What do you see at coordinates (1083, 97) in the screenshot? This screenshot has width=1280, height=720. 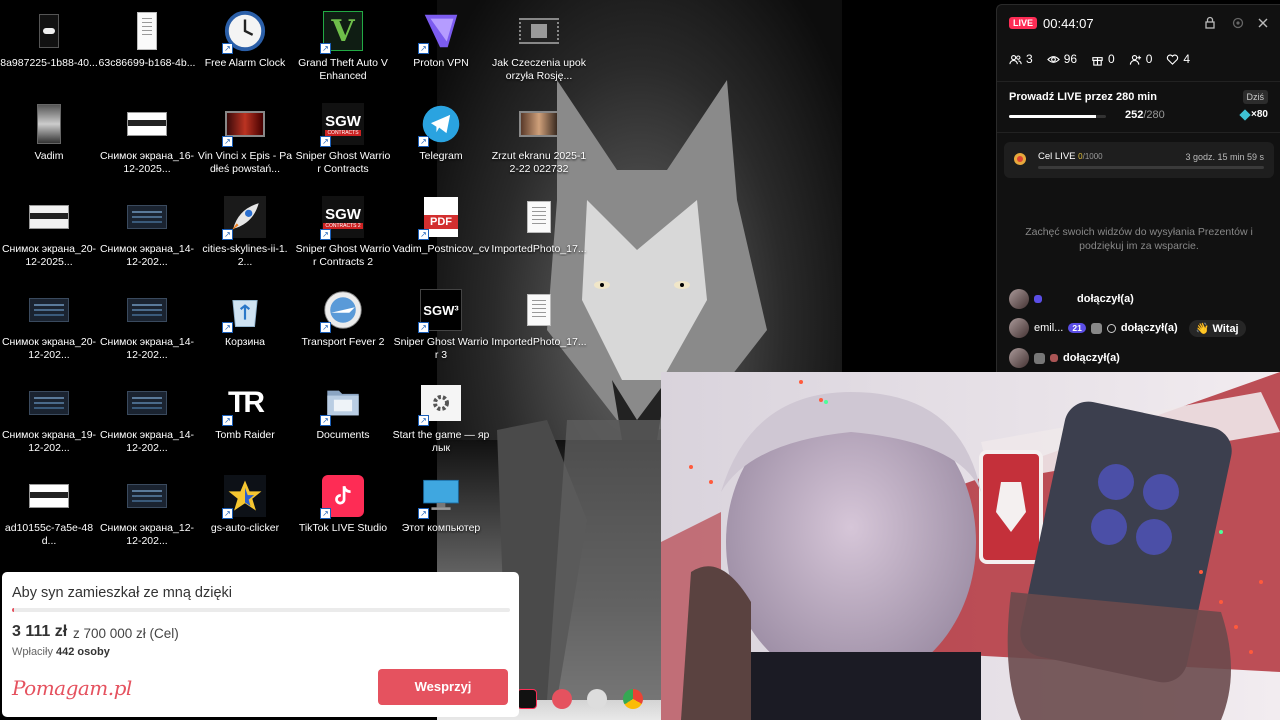 I see `live-goal-title: Prowadź LIVE przez 280 min` at bounding box center [1083, 97].